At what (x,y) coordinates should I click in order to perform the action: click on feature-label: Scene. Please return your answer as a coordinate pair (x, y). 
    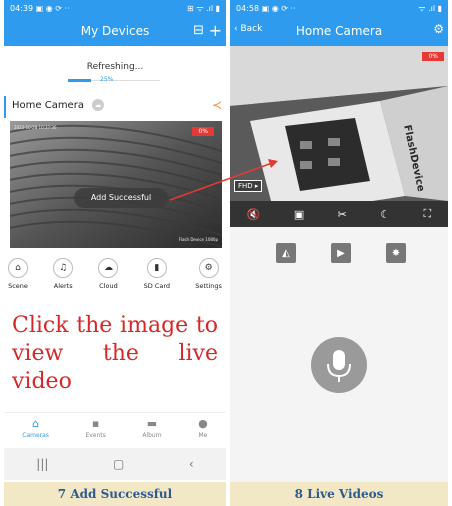
    Looking at the image, I should click on (18, 286).